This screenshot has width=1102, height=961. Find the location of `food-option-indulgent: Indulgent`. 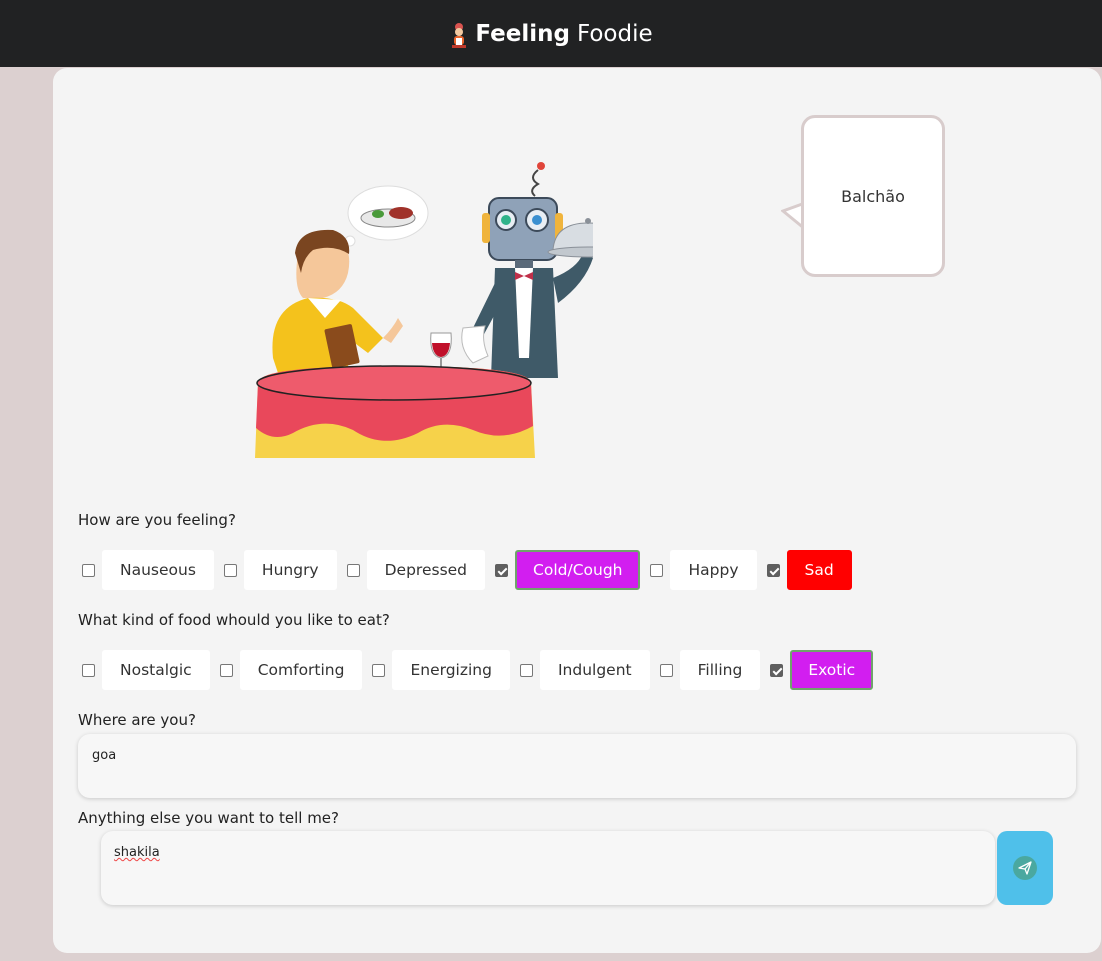

food-option-indulgent: Indulgent is located at coordinates (583, 670).